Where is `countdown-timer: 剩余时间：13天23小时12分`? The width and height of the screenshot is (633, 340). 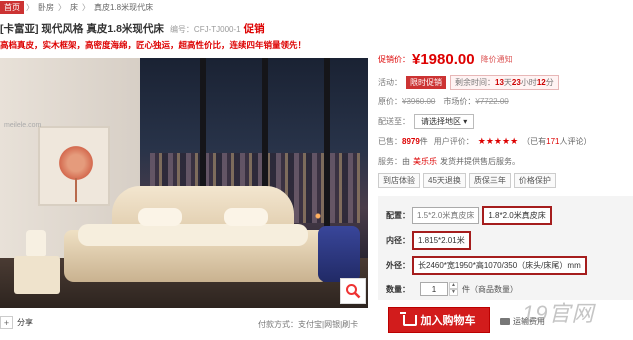
countdown-timer: 剩余时间：13天23小时12分 is located at coordinates (504, 82).